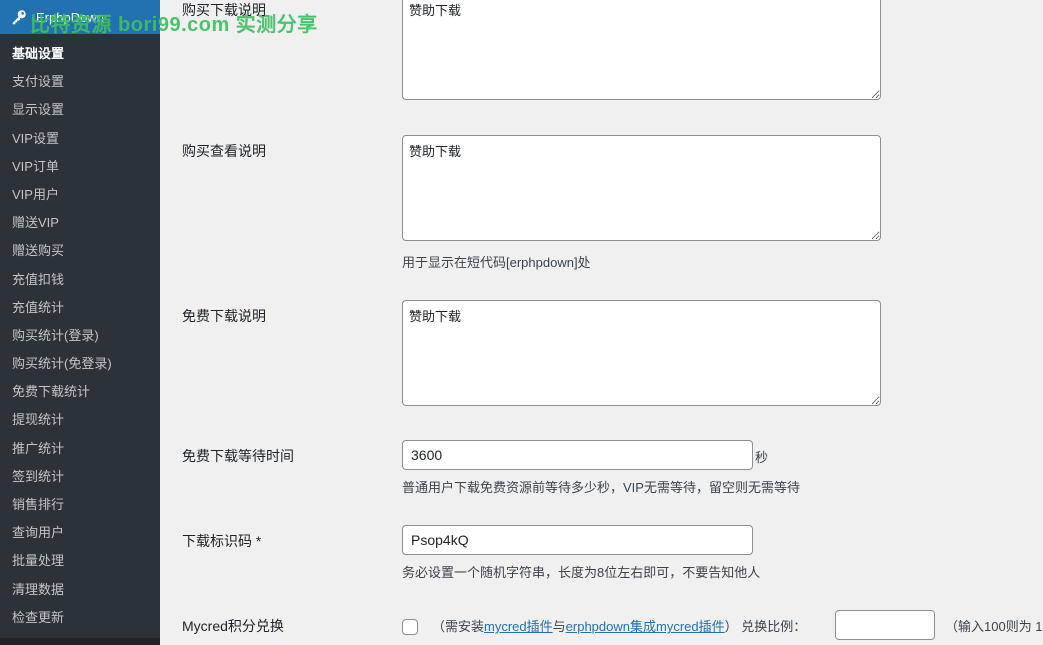 This screenshot has height=645, width=1043. Describe the element at coordinates (222, 541) in the screenshot. I see `download-code-label: 下载标识码 *` at that location.